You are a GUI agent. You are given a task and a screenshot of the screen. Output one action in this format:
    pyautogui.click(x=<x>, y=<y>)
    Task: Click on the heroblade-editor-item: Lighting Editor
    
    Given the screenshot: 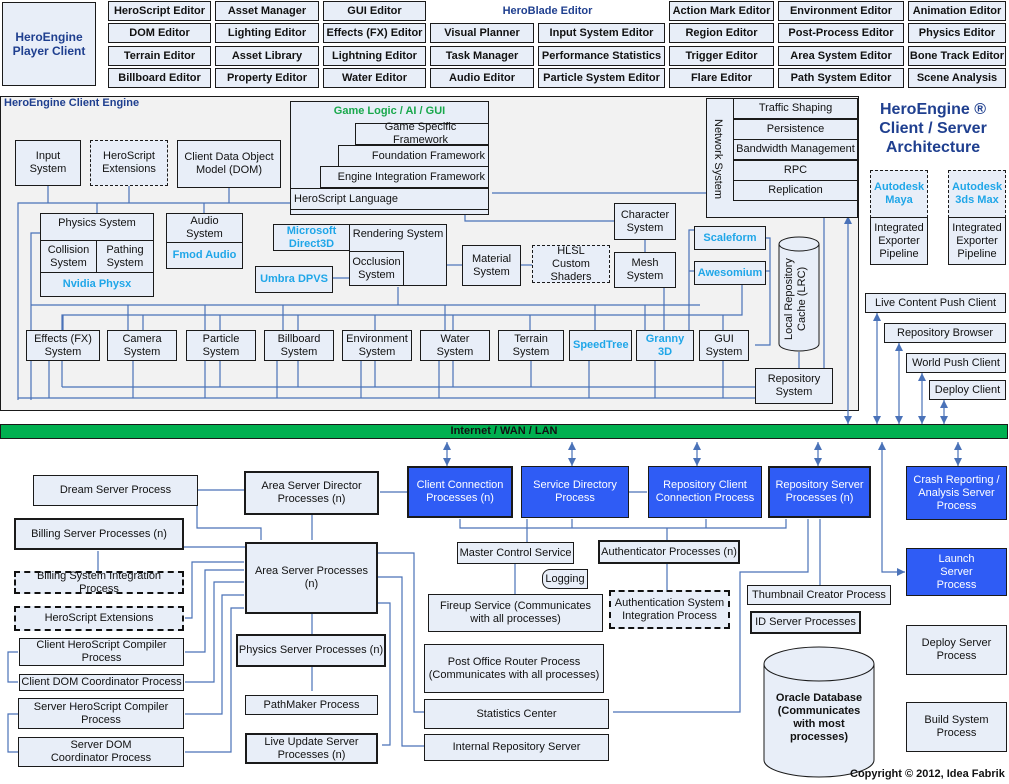 What is the action you would take?
    pyautogui.click(x=267, y=33)
    